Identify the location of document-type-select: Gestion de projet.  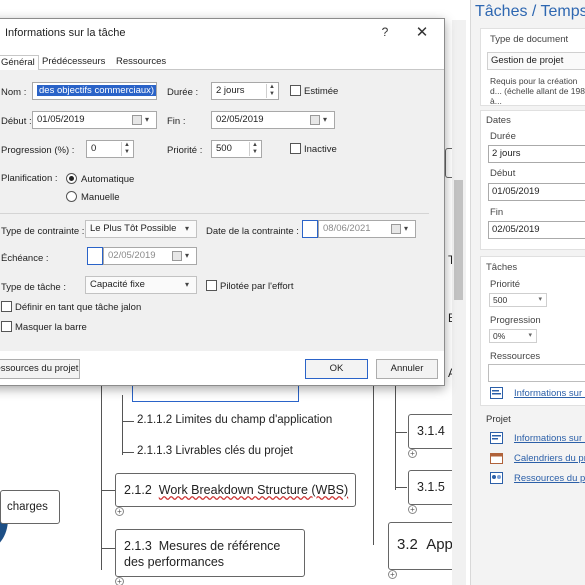
(536, 61).